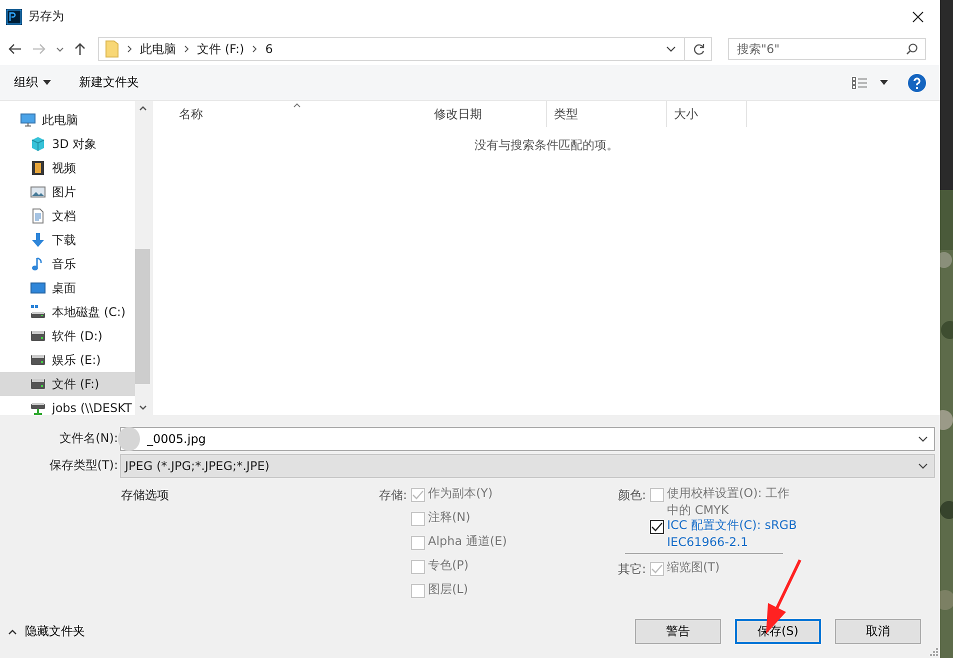 The image size is (953, 658). What do you see at coordinates (827, 49) in the screenshot?
I see `search-field: 搜索"6"` at bounding box center [827, 49].